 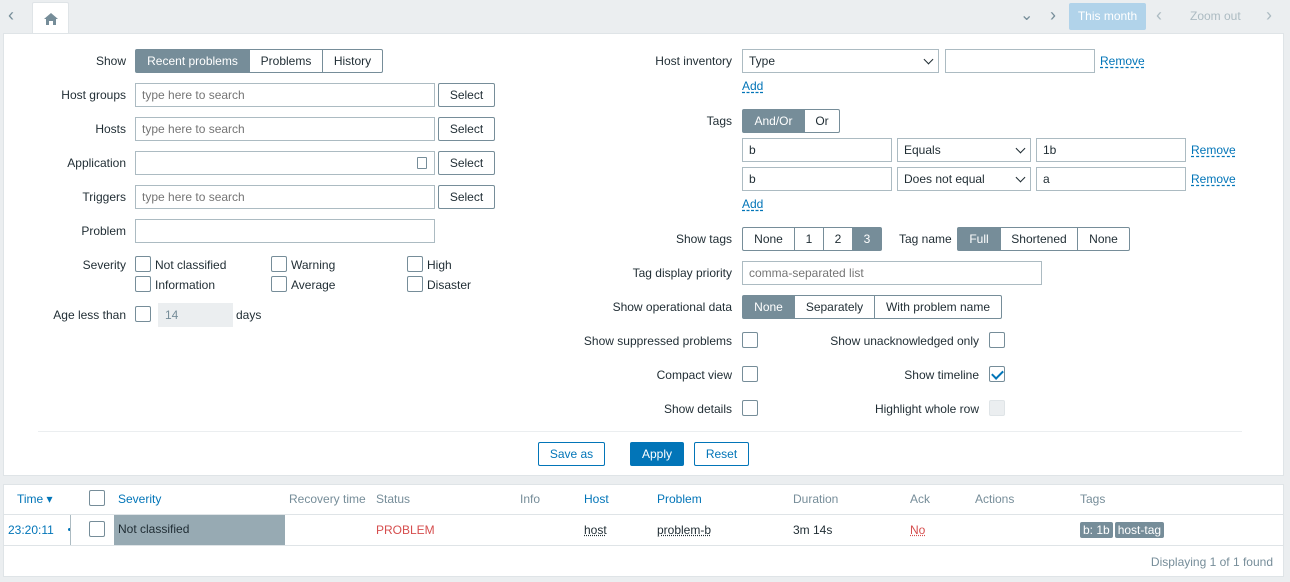 I want to click on previous-tab-icon: ‹, so click(x=11, y=15).